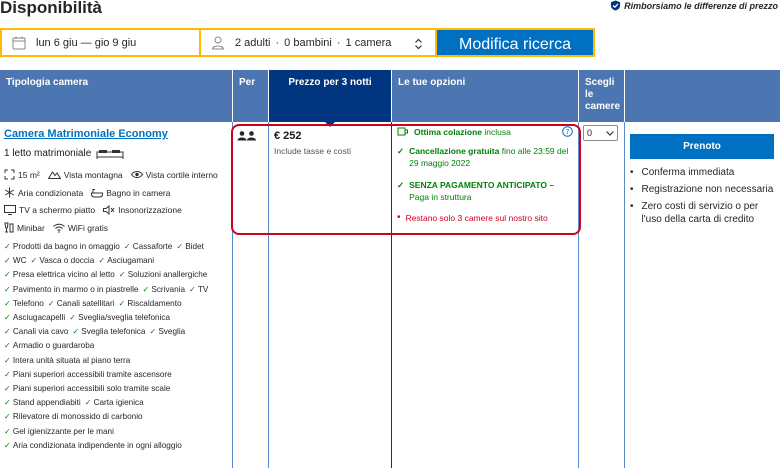  I want to click on header-price-label: Prezzo per 3 notti, so click(330, 82).